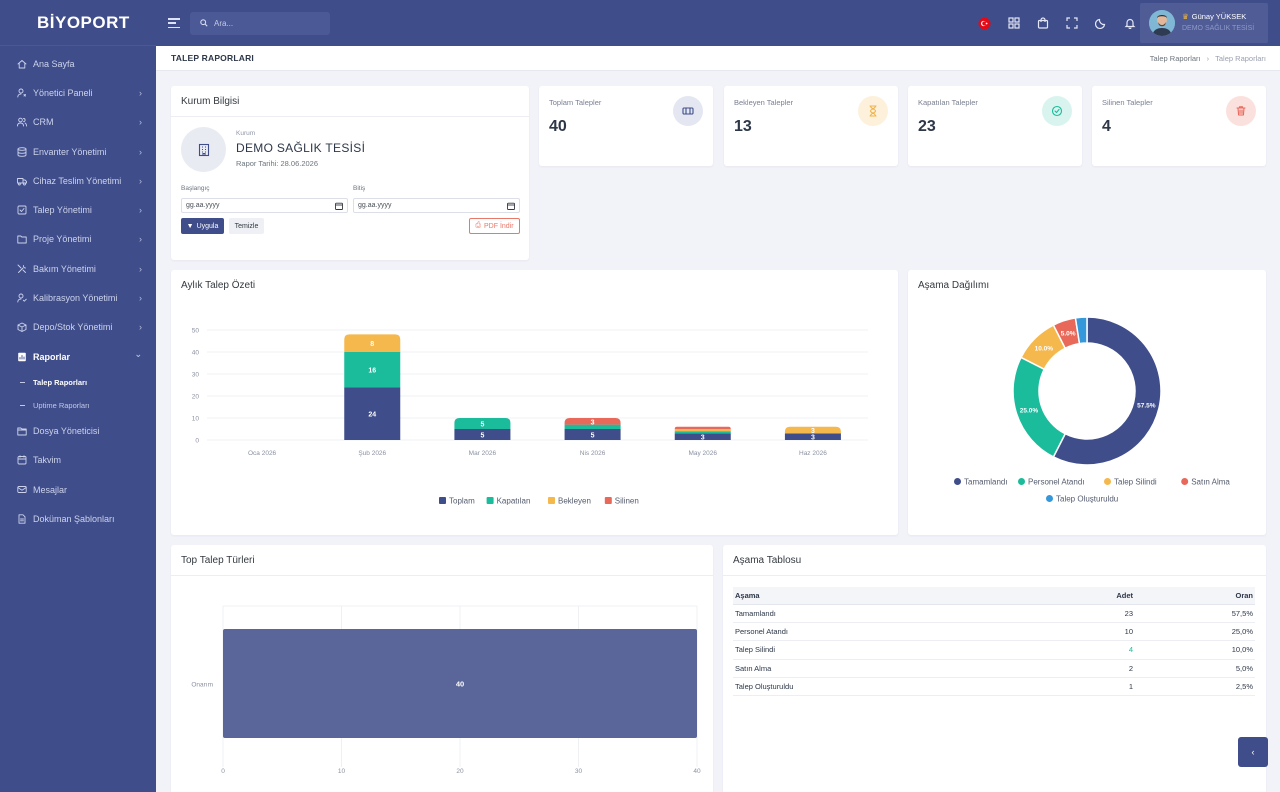 This screenshot has height=792, width=1280. Describe the element at coordinates (47, 460) in the screenshot. I see `sidebar-item-label: Takvim` at that location.